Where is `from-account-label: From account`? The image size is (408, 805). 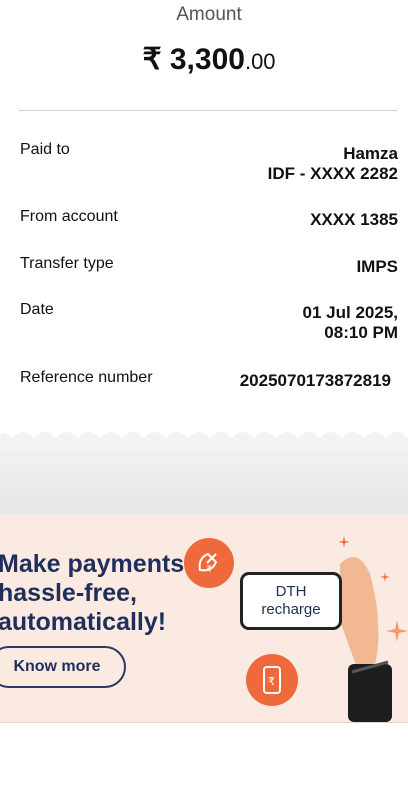 from-account-label: From account is located at coordinates (69, 216).